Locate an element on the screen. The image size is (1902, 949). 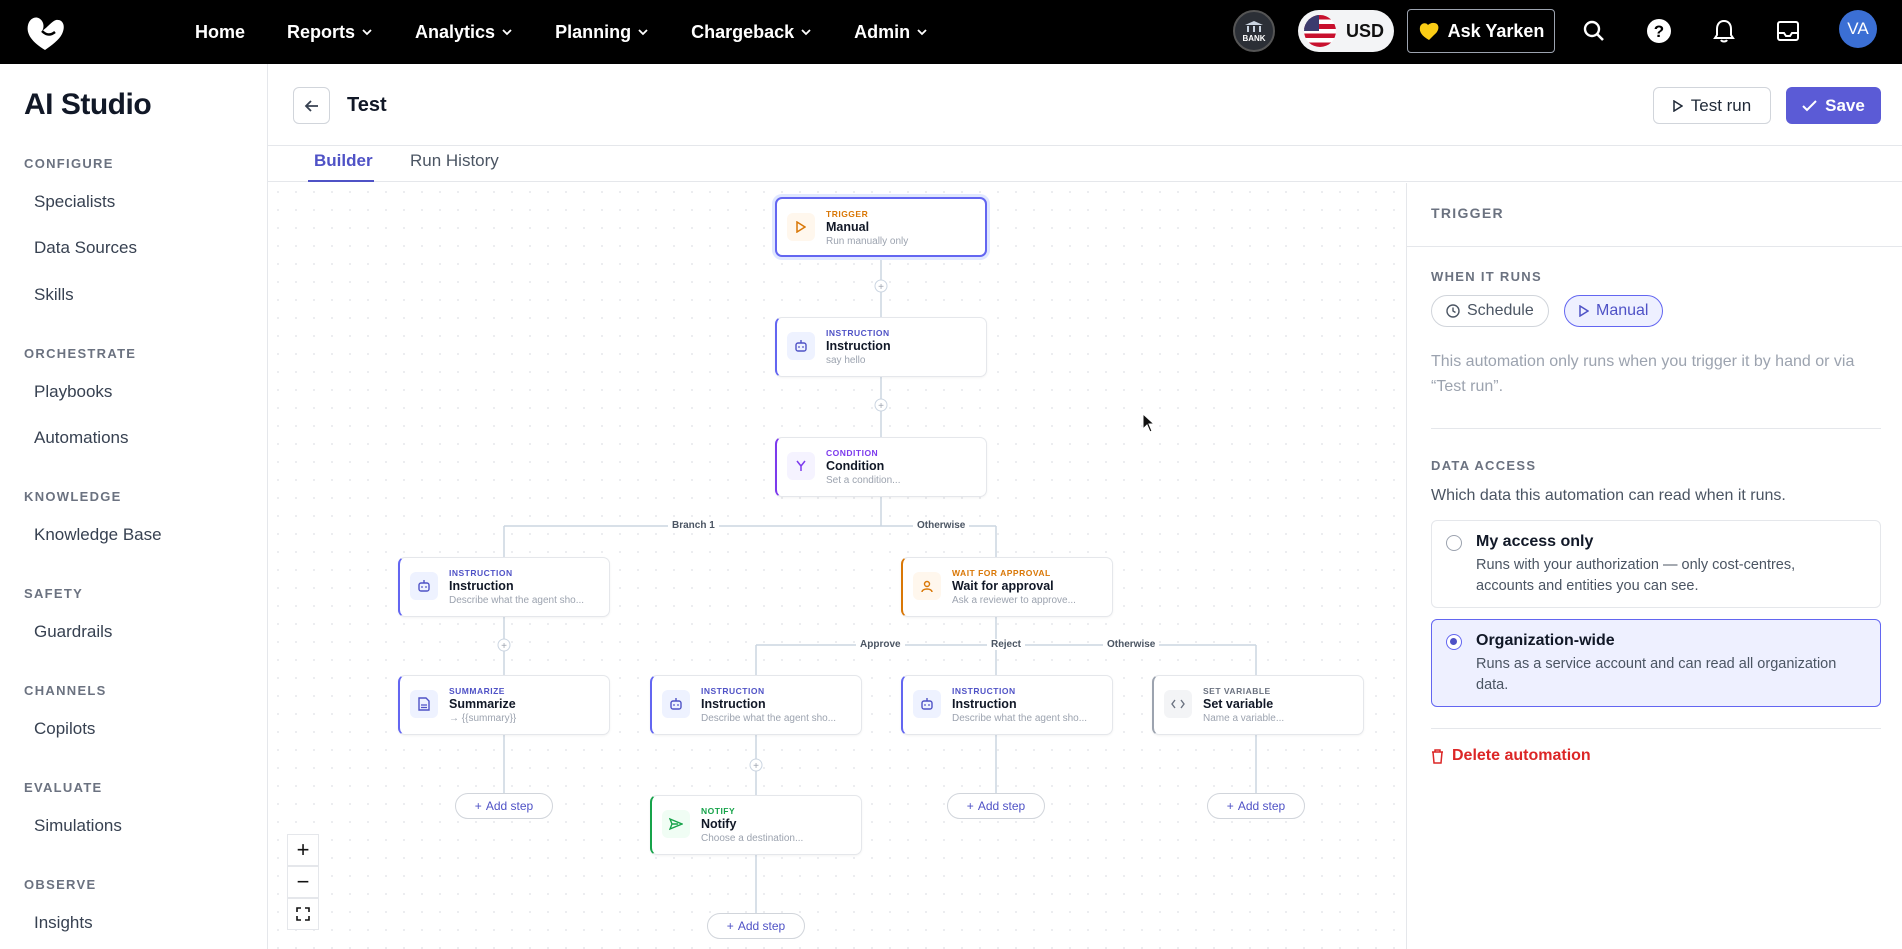
sidebar-section-safety: SAFETY is located at coordinates (54, 593).